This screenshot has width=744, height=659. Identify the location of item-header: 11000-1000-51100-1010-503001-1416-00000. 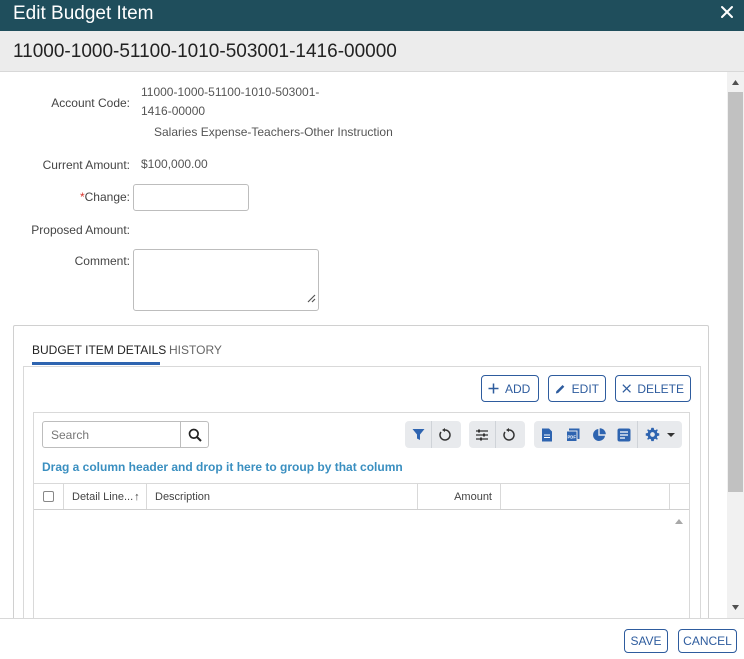
(372, 51).